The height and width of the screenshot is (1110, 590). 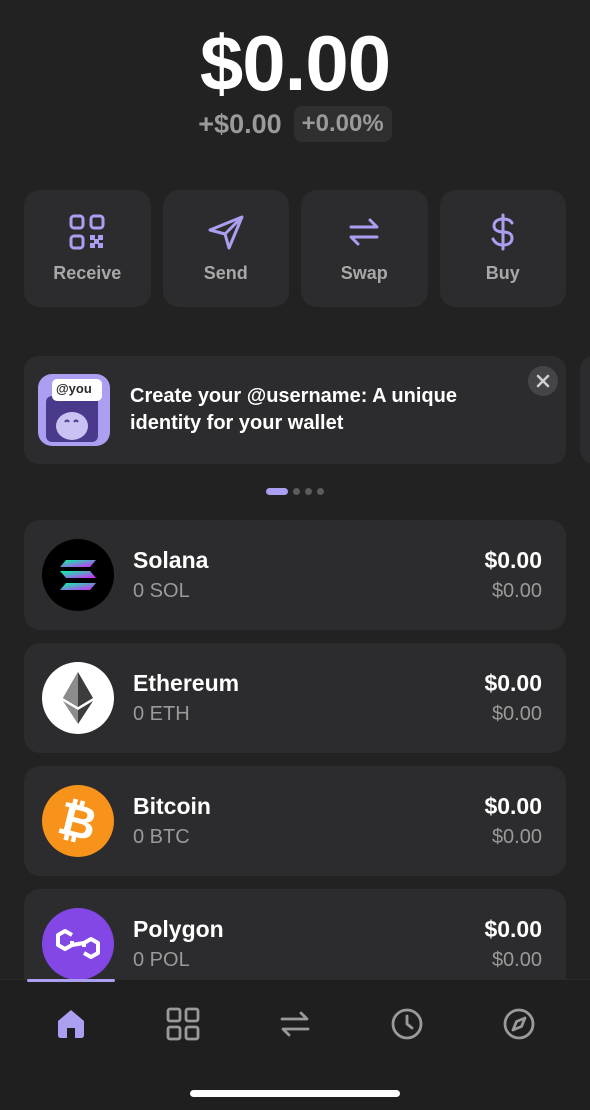 I want to click on token-amount: 0 SOL, so click(x=161, y=591).